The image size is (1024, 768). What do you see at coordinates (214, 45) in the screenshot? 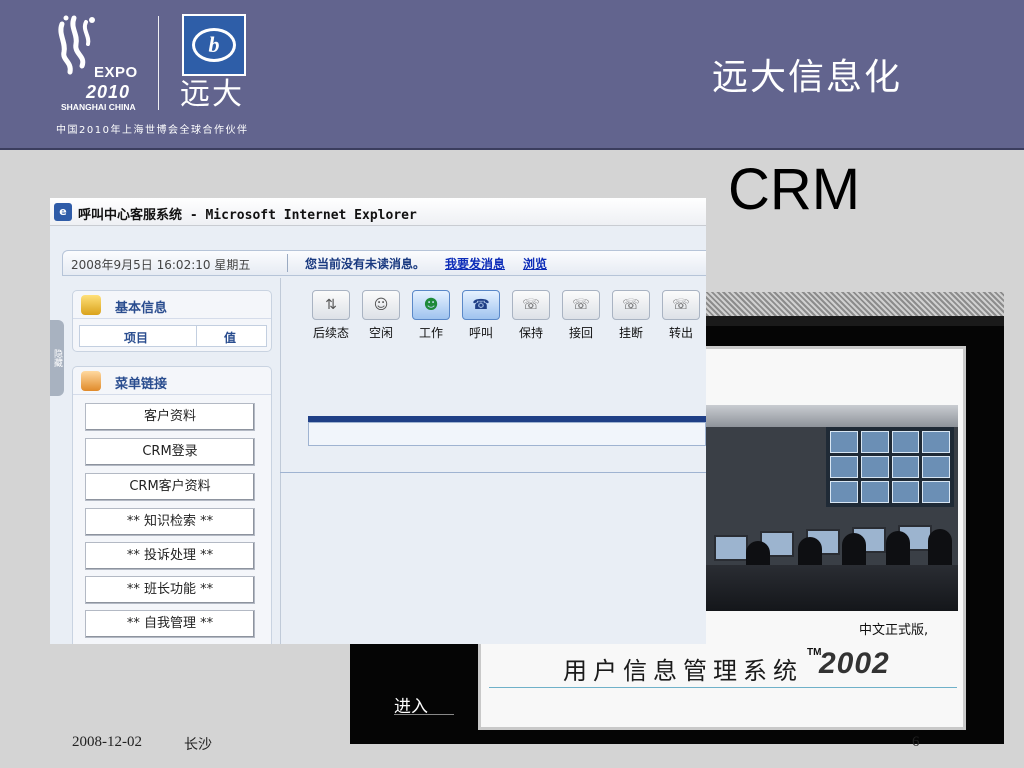
I see `yuanda-logo-icon: b` at bounding box center [214, 45].